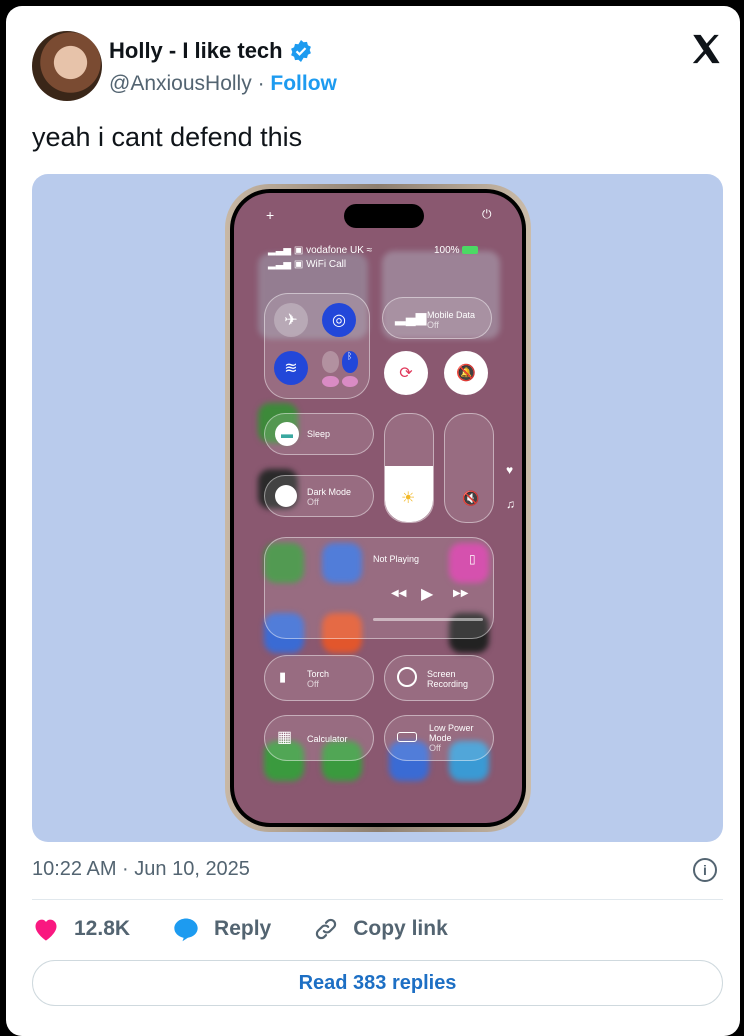 This screenshot has width=744, height=1036. Describe the element at coordinates (287, 434) in the screenshot. I see `bed-icon: ▬` at that location.